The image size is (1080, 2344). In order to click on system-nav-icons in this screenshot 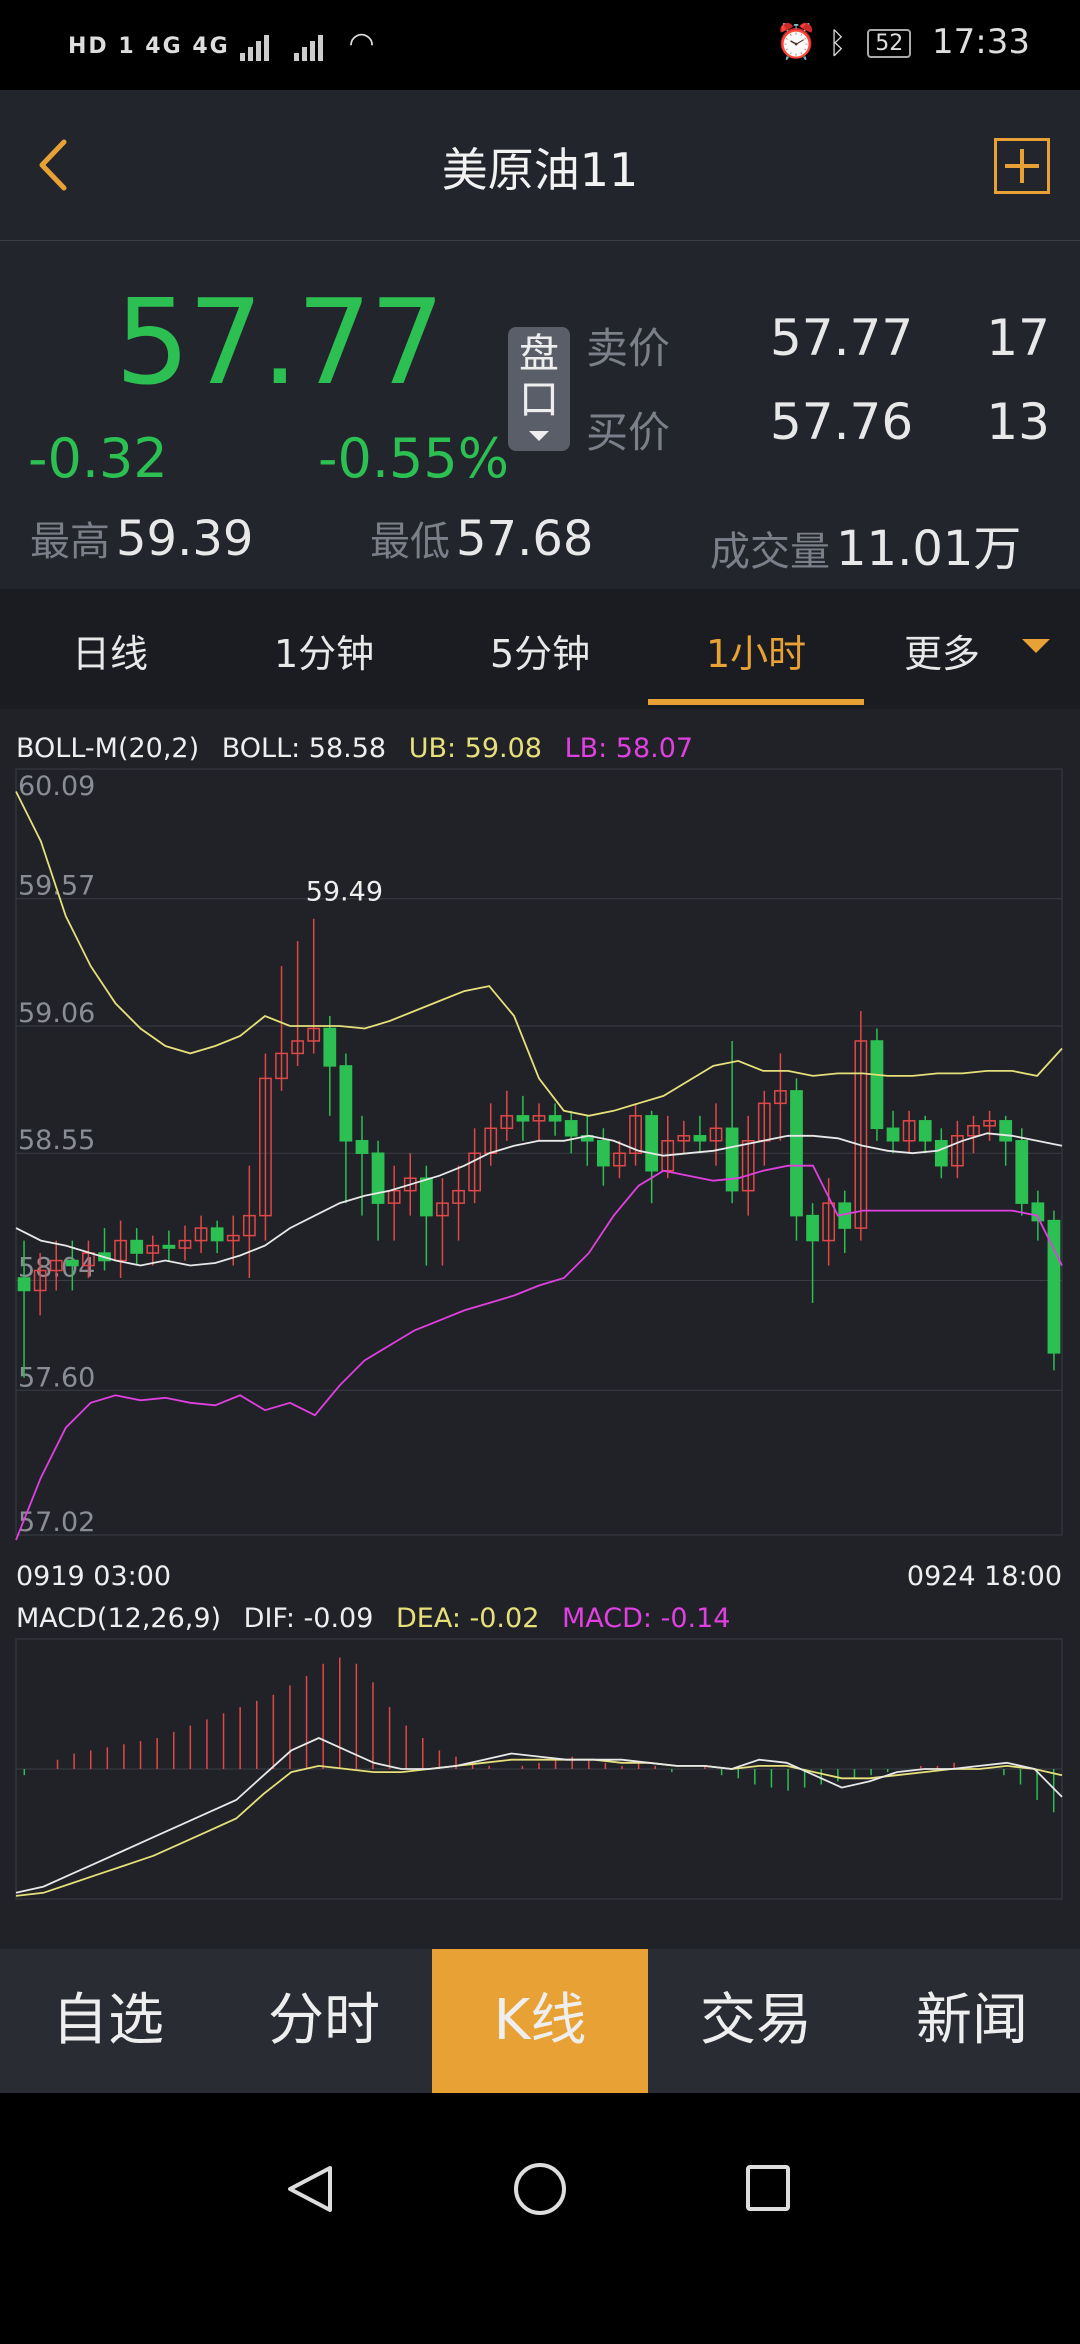, I will do `click(539, 2189)`.